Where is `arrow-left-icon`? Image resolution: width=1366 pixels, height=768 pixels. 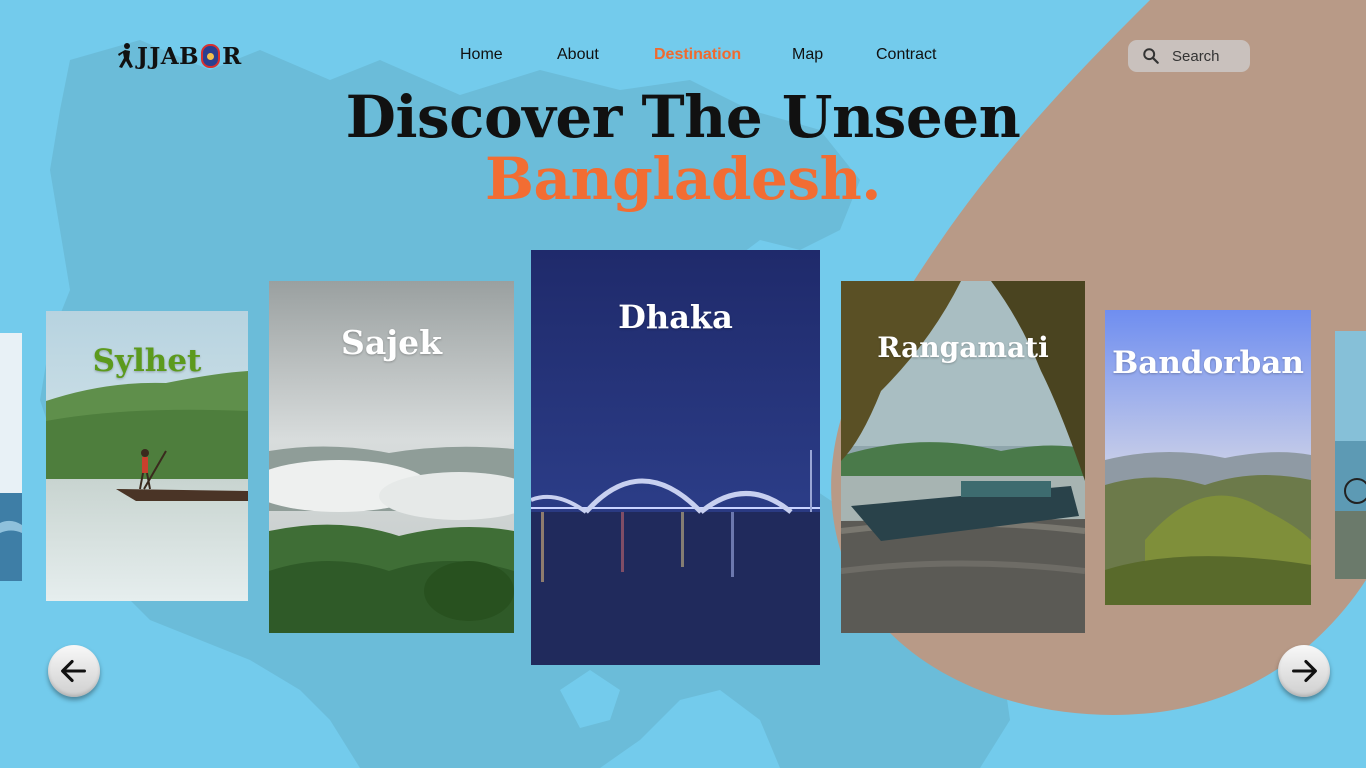
arrow-left-icon is located at coordinates (73, 671).